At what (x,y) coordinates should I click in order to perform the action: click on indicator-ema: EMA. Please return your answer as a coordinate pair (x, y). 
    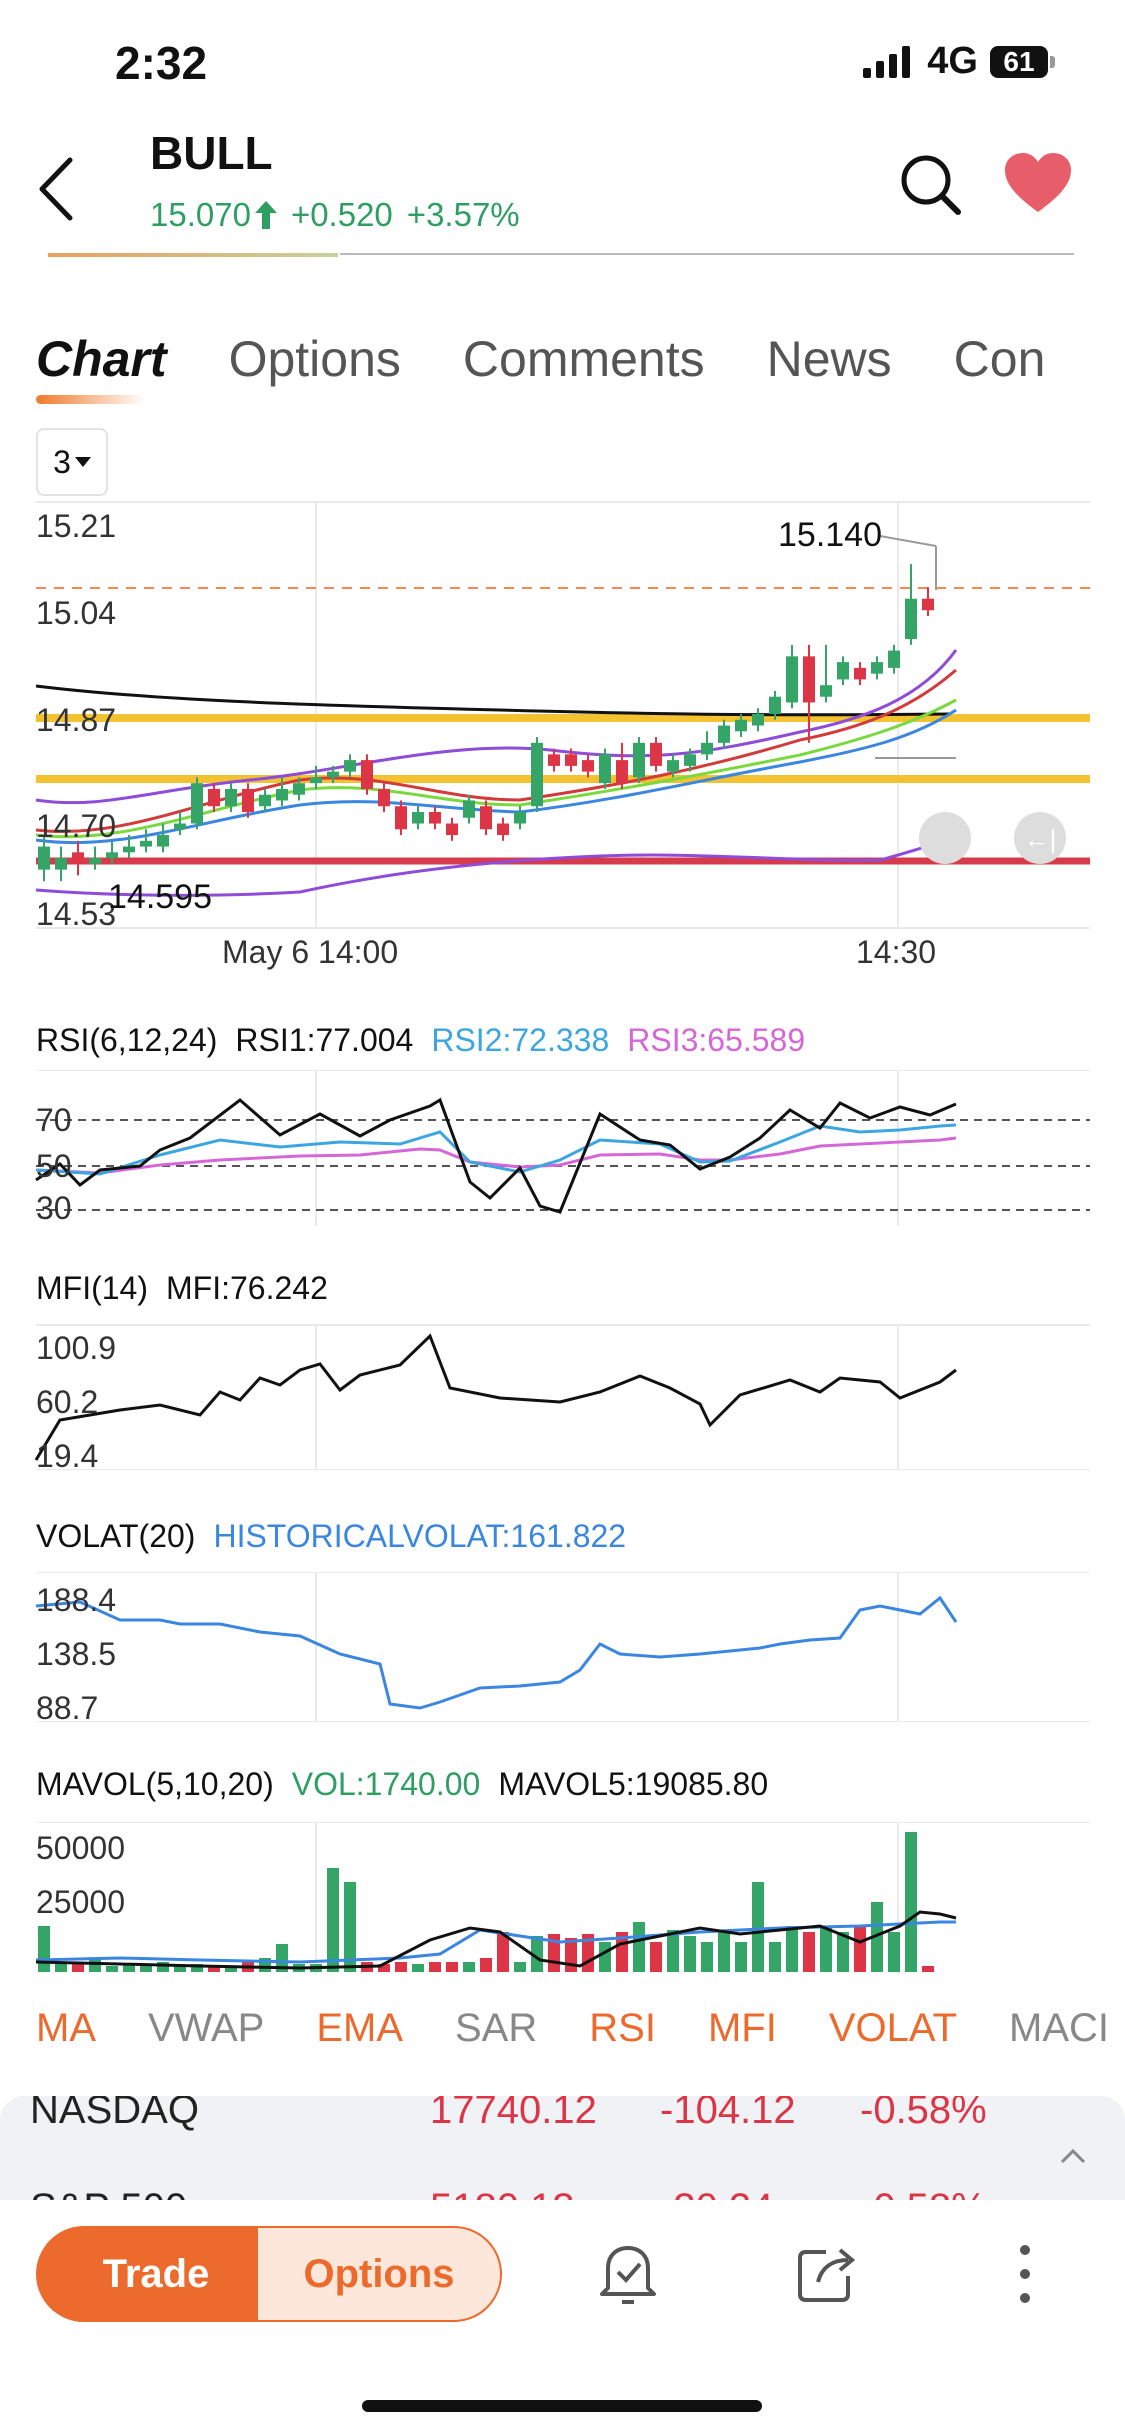
    Looking at the image, I should click on (359, 2028).